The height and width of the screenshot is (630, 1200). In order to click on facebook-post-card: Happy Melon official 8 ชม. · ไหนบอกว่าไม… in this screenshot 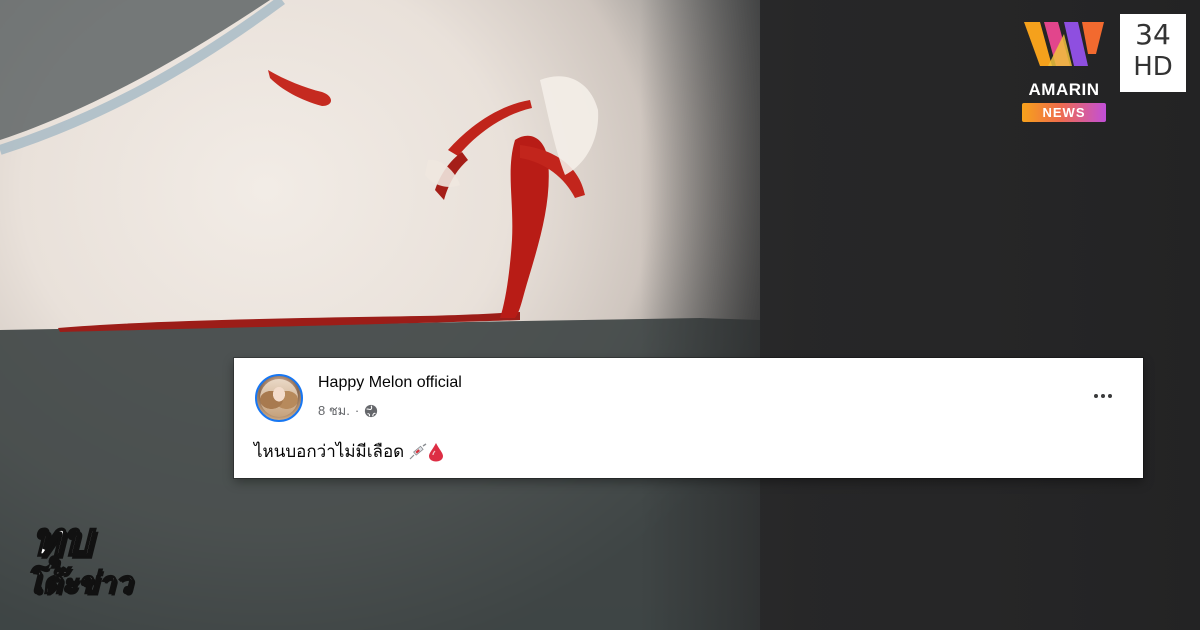, I will do `click(688, 418)`.